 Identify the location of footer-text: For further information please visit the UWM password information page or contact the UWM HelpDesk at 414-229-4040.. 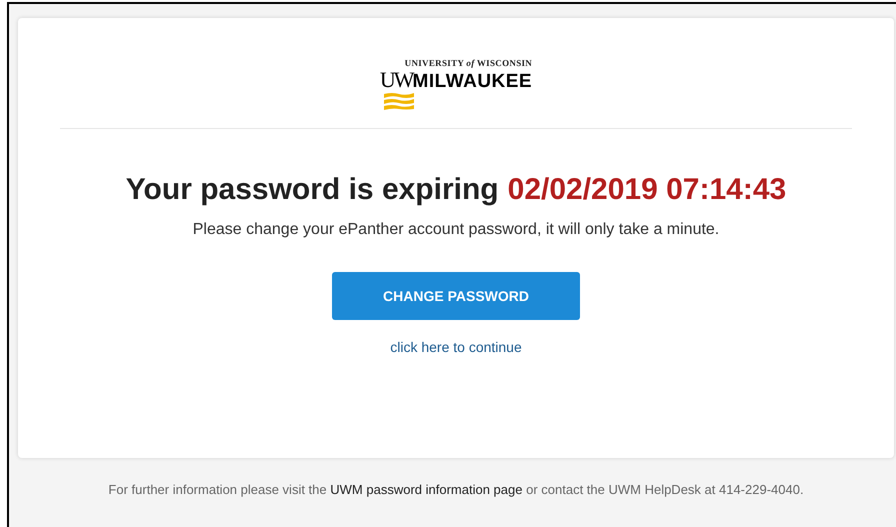
(456, 489).